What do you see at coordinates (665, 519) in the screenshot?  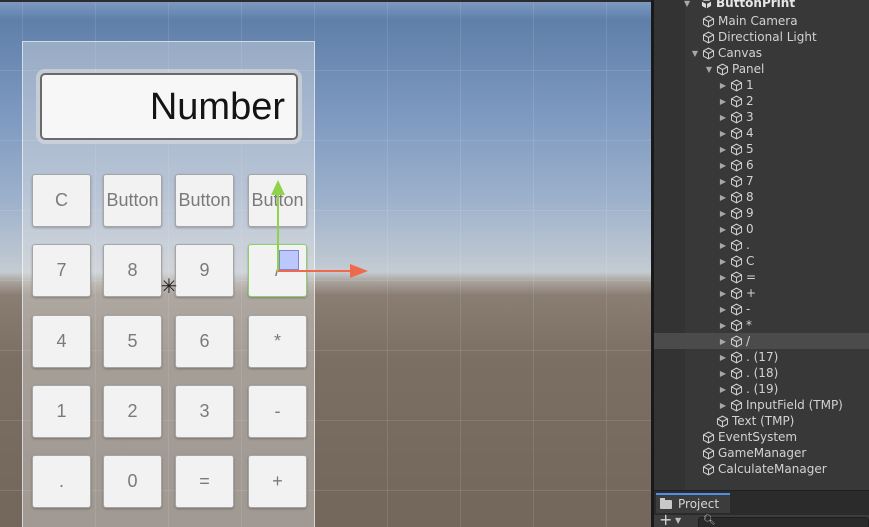 I see `add-asset-button: +` at bounding box center [665, 519].